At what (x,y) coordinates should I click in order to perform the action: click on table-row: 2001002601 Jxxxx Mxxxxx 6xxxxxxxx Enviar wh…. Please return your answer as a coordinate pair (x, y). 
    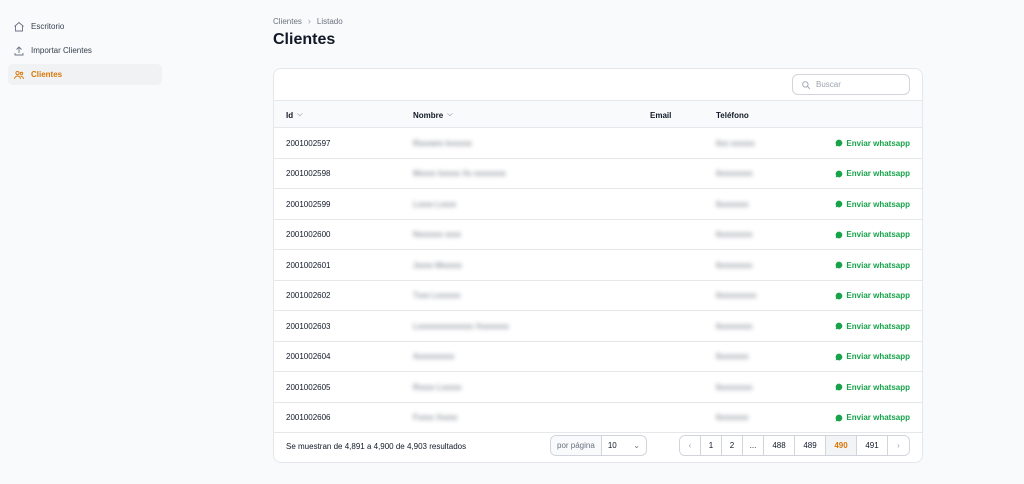
    Looking at the image, I should click on (598, 265).